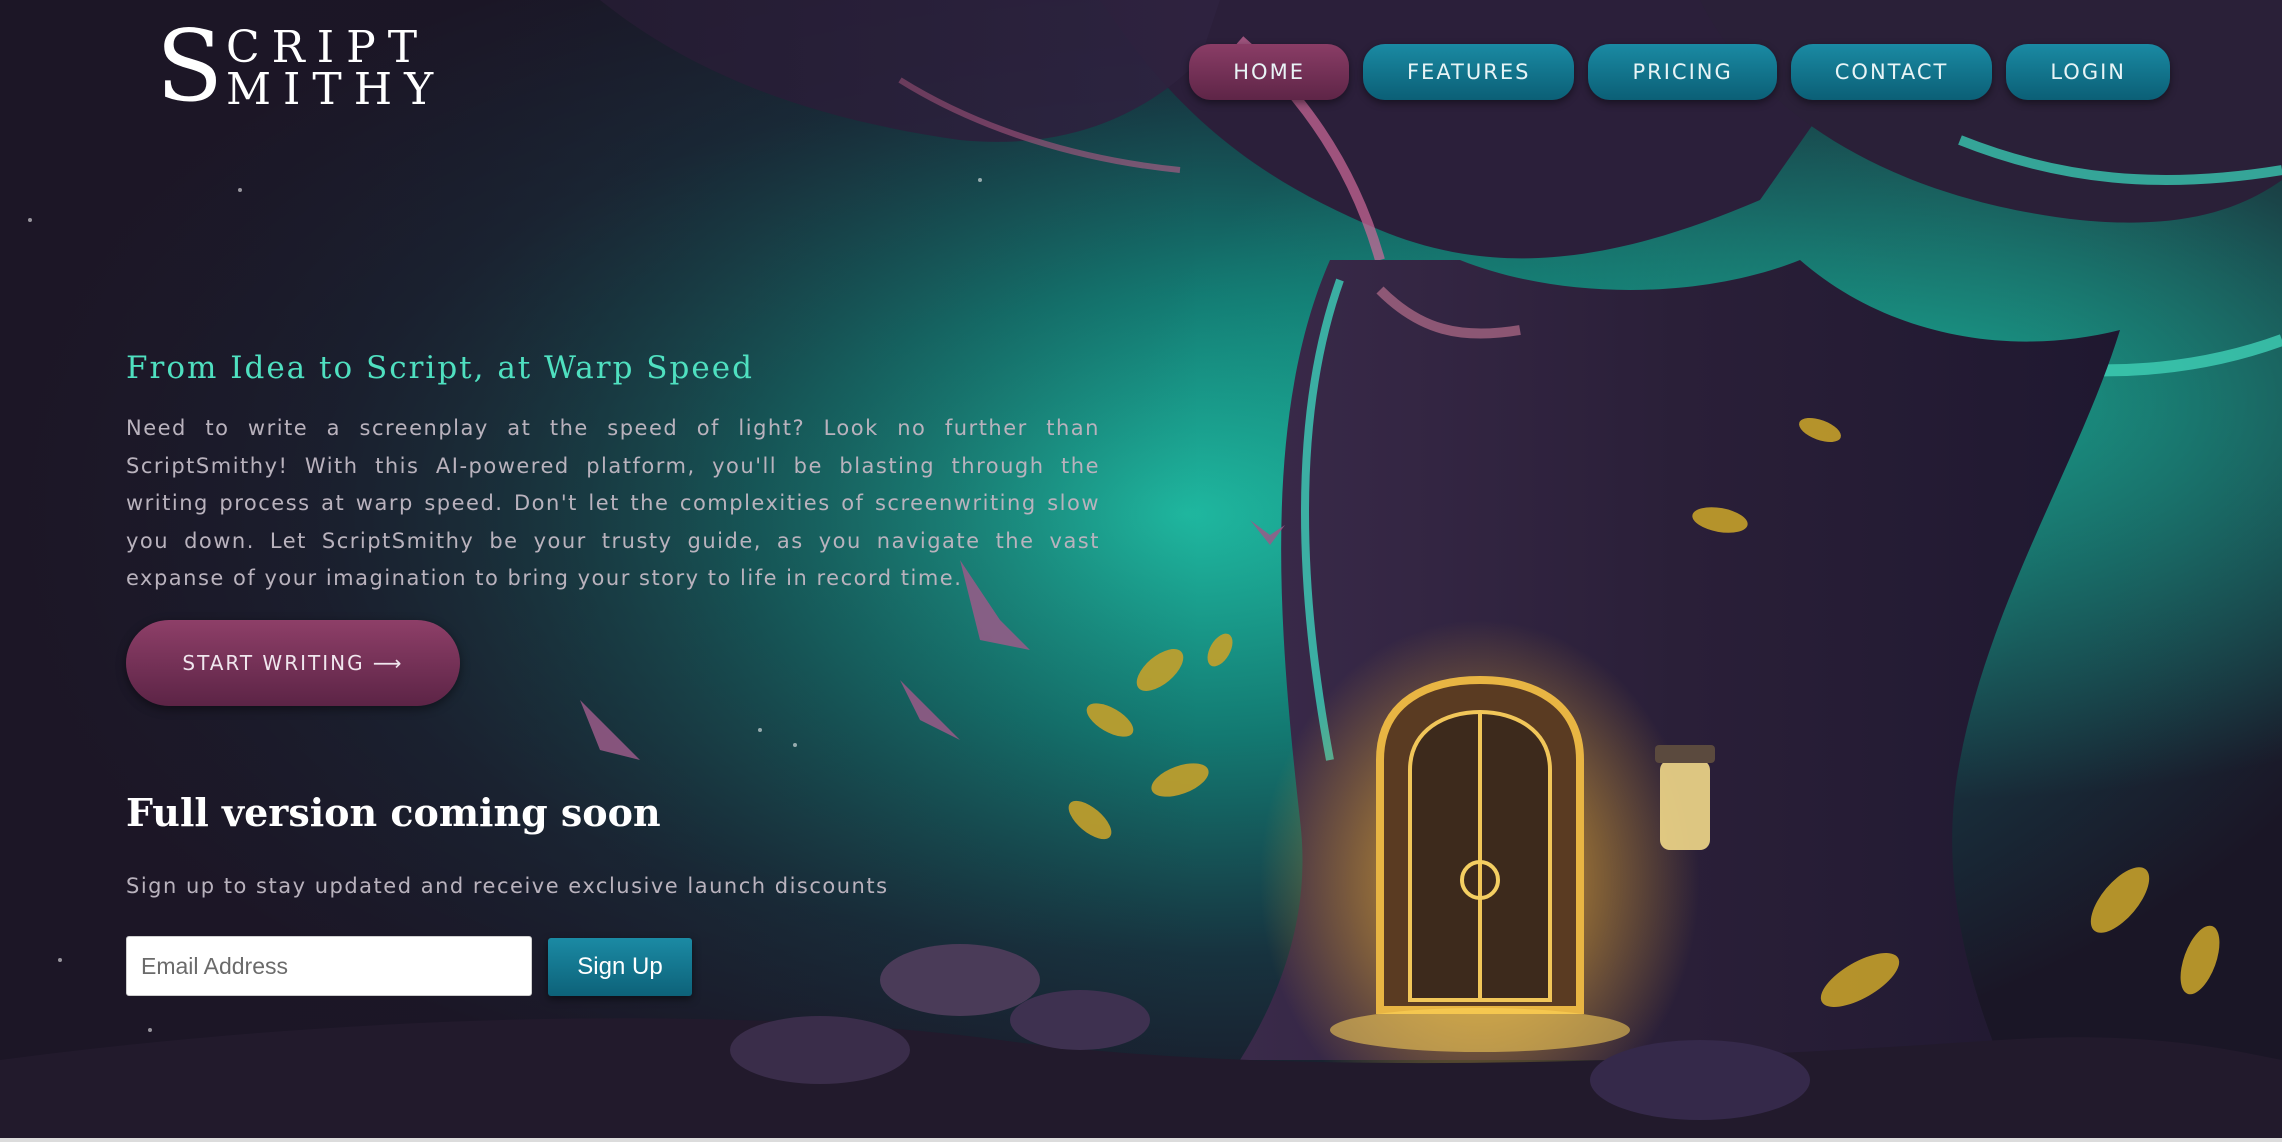  I want to click on logo-line-2: MITHY, so click(336, 89).